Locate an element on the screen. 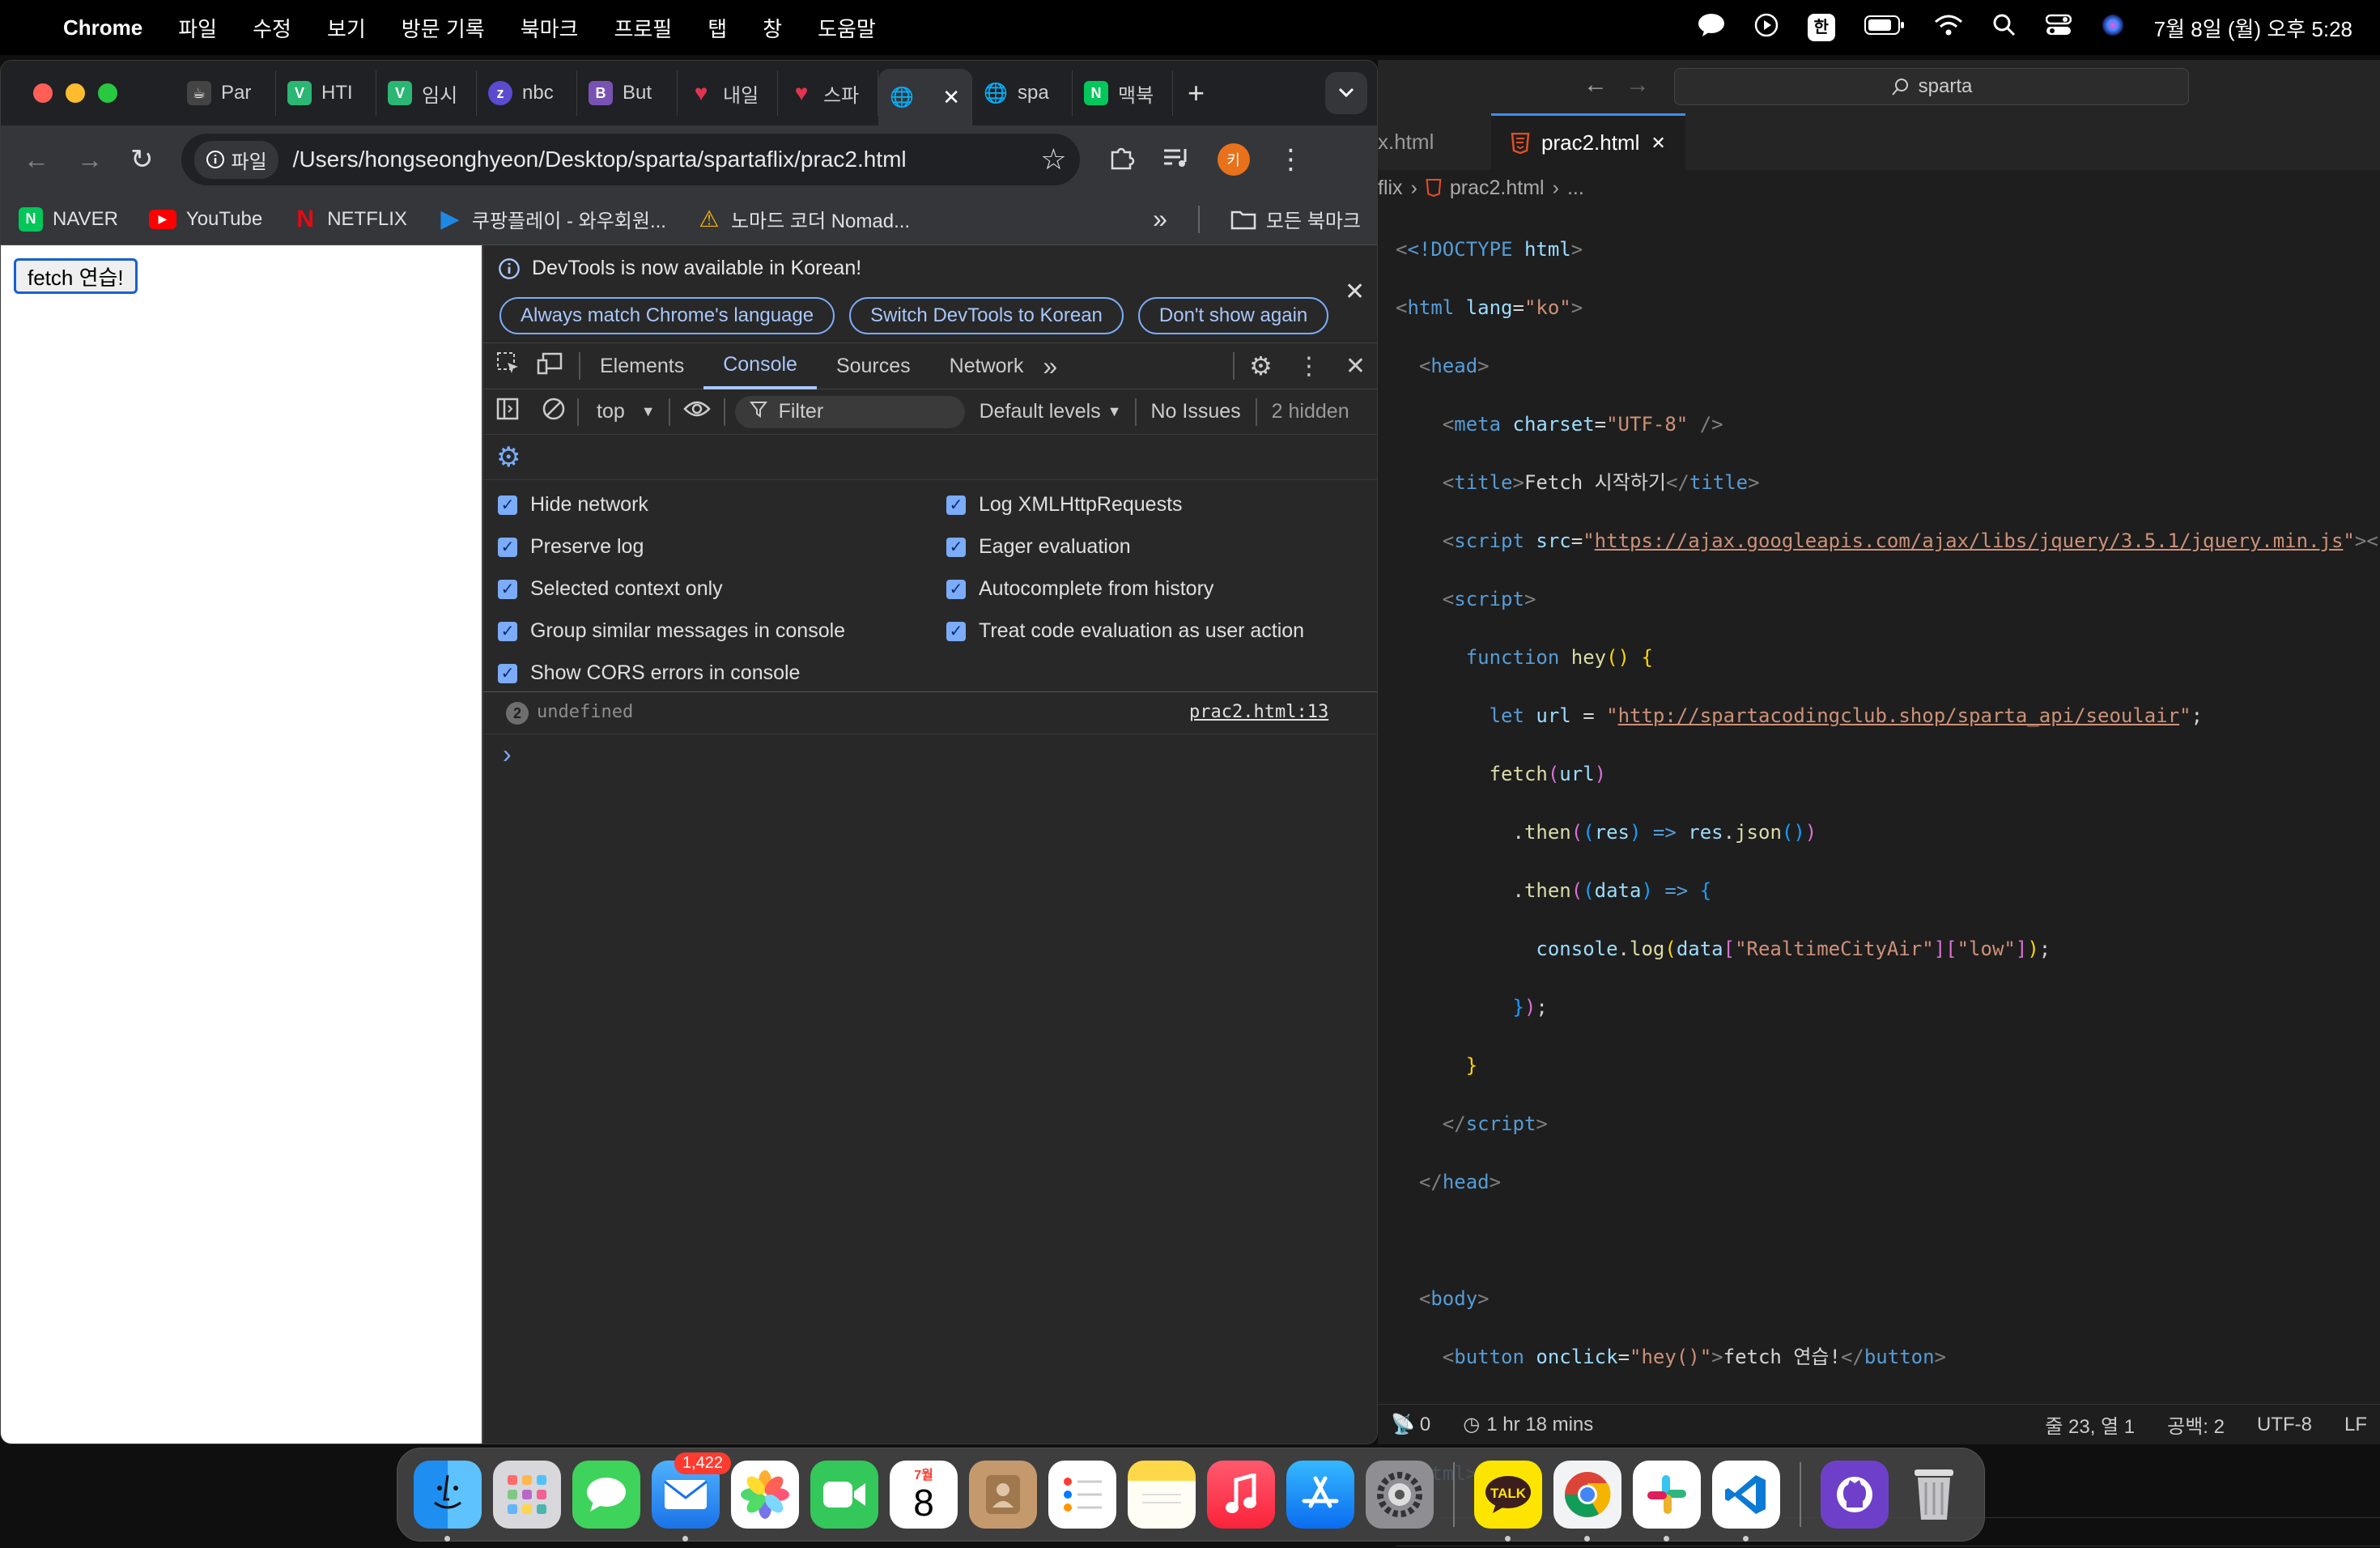 The width and height of the screenshot is (2380, 1548). menu-app-name: Chrome is located at coordinates (102, 27).